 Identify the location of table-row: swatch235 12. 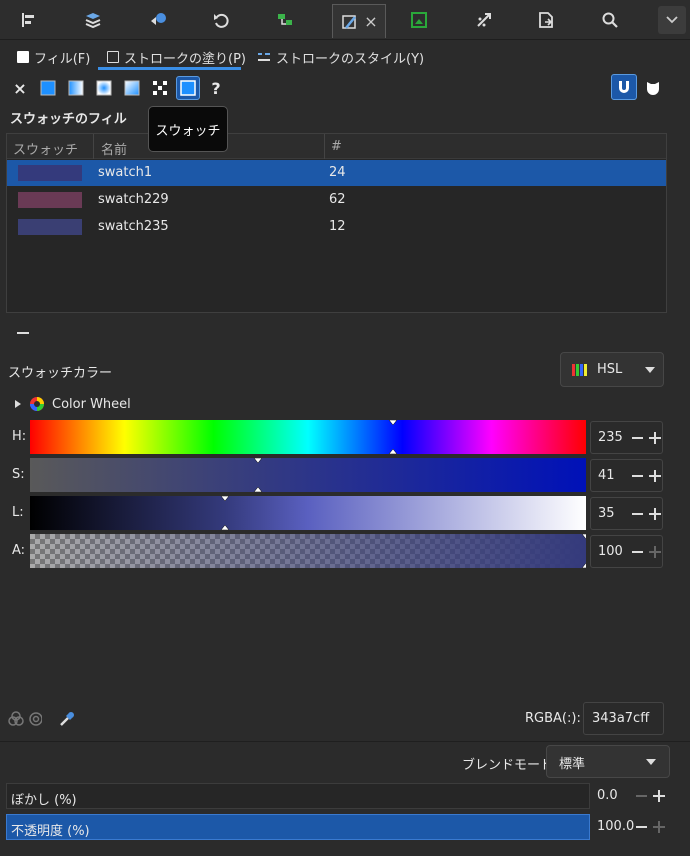
(336, 227).